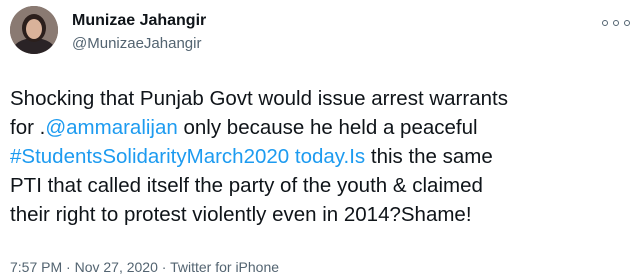  I want to click on more-options-icon, so click(616, 23).